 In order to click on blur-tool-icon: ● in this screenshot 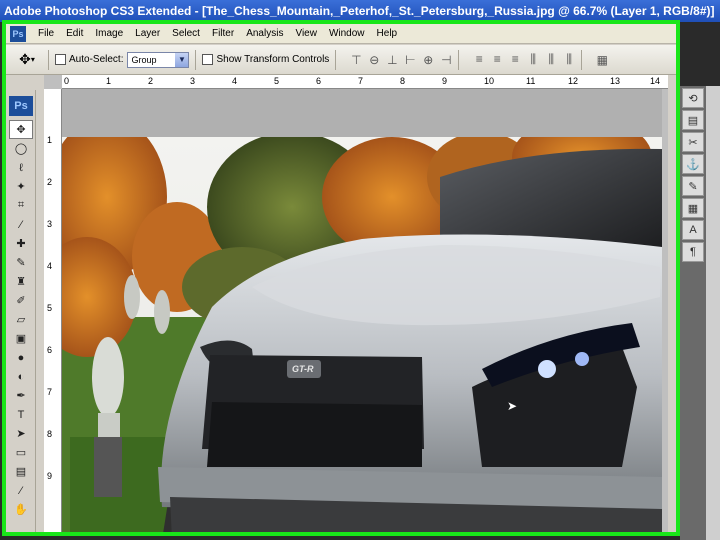, I will do `click(21, 357)`.